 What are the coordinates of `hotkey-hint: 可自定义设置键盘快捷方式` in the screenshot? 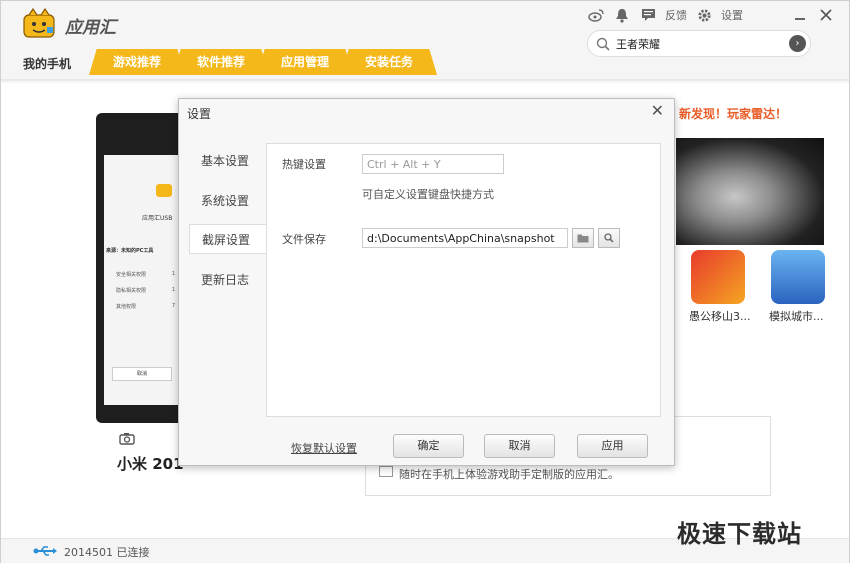 It's located at (428, 194).